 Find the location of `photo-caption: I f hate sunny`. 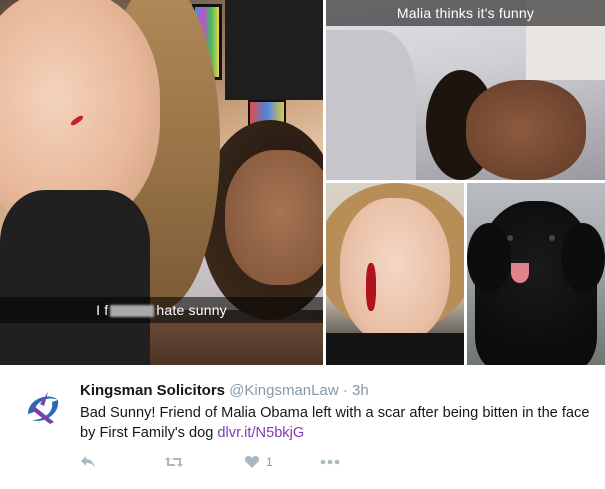

photo-caption: I f hate sunny is located at coordinates (161, 310).